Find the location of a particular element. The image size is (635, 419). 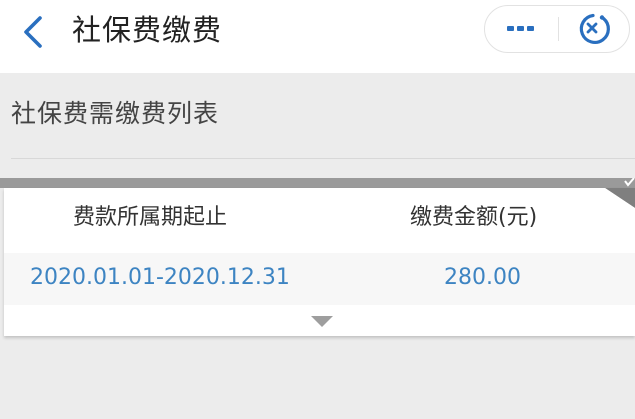

section-title: 社保费需缴费列表 is located at coordinates (115, 113).